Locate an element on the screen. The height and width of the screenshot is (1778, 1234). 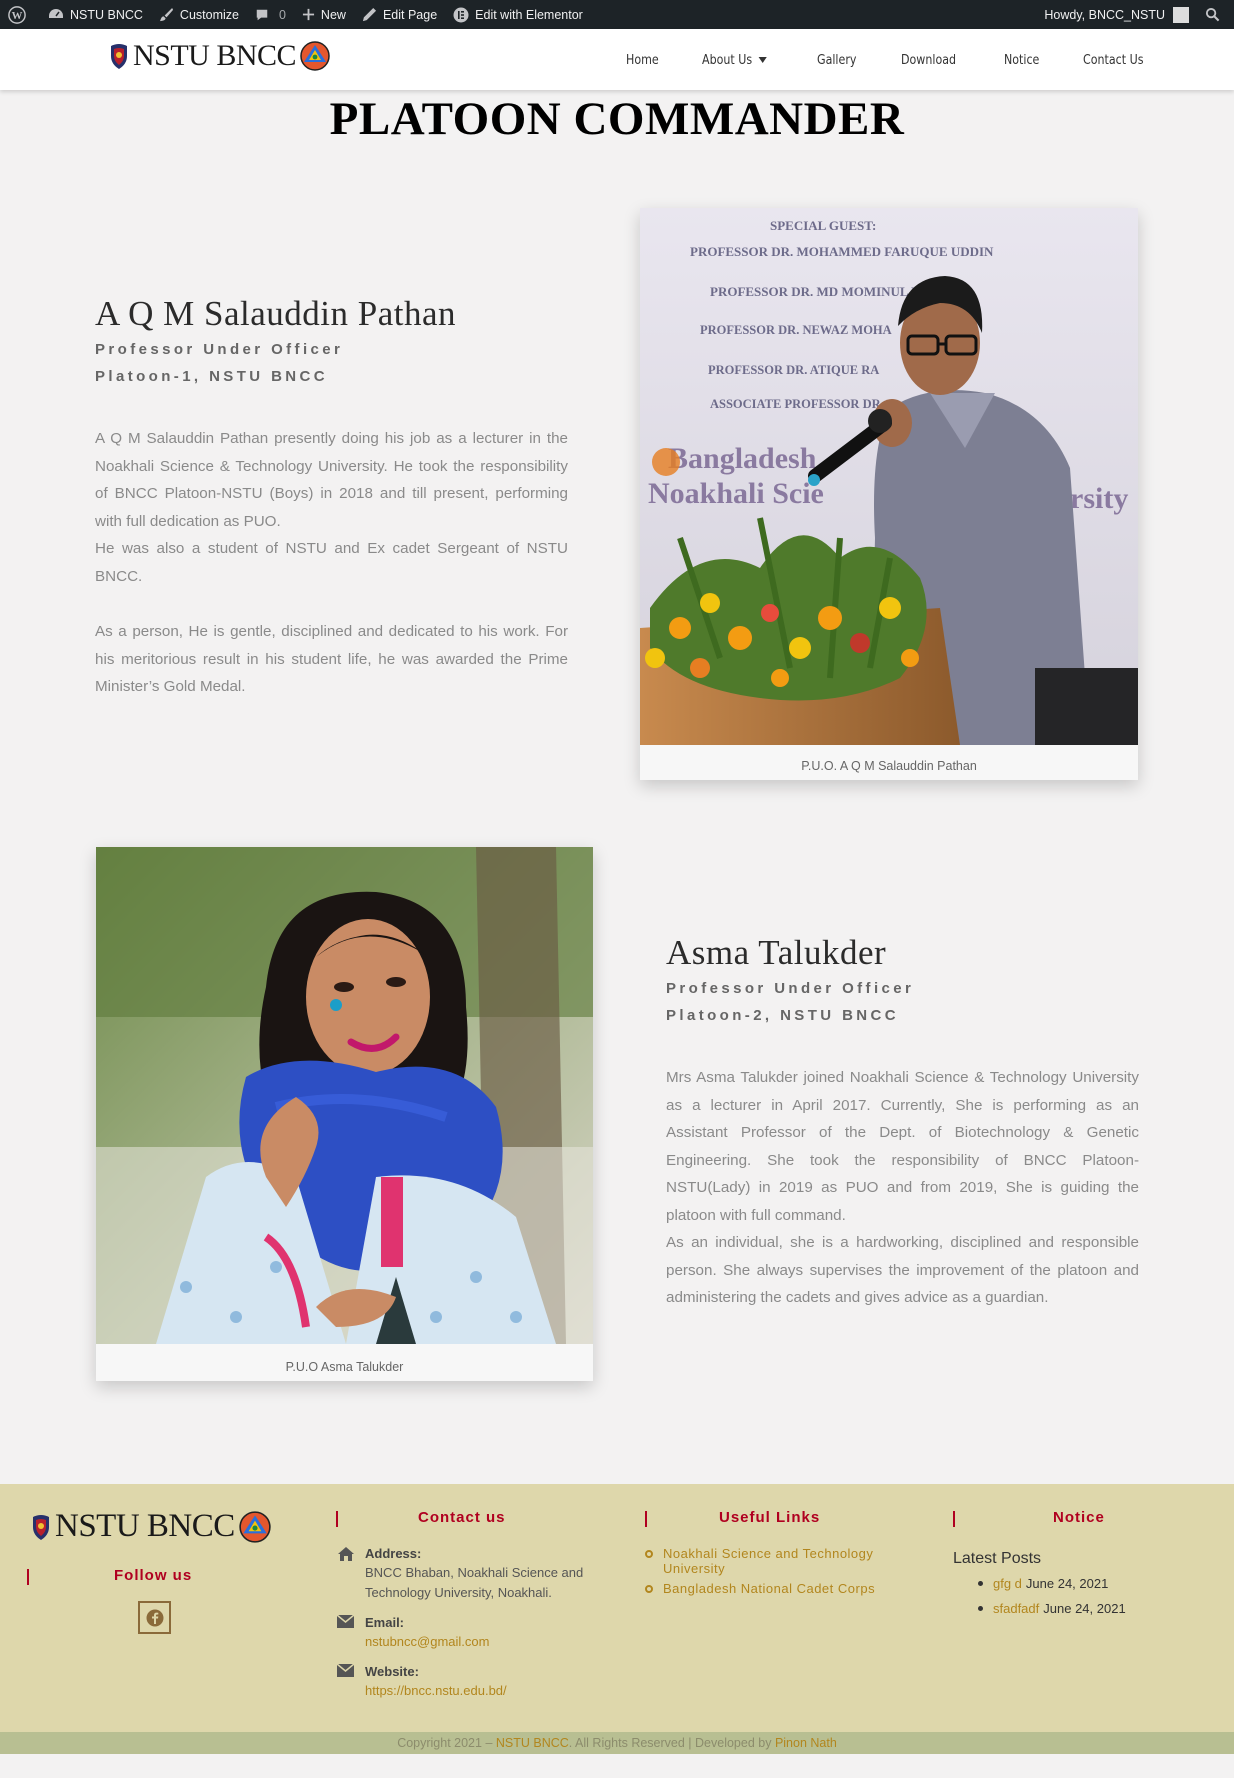
banner-line-8: Noakhali Scie is located at coordinates (736, 493).